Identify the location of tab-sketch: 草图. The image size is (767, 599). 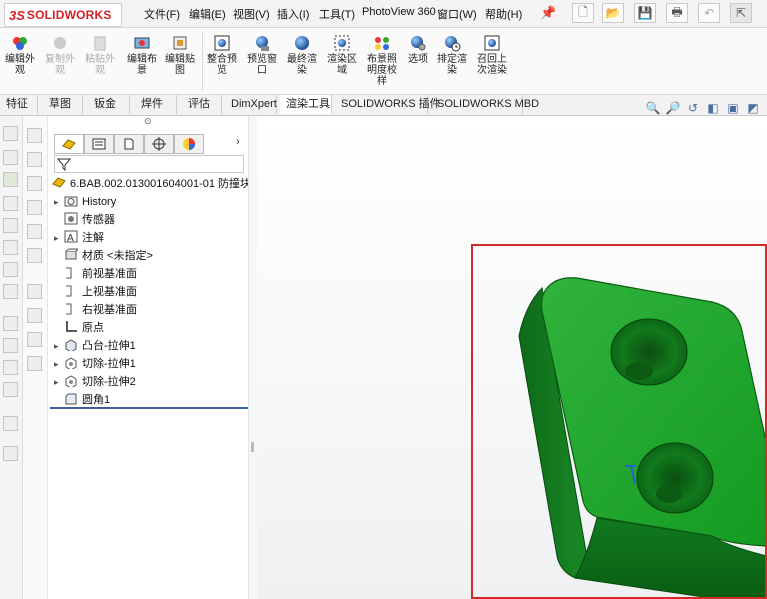
(63, 104).